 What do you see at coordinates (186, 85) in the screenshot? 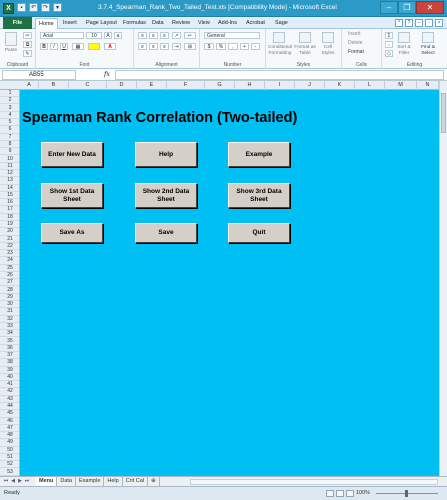
I see `column-header: F` at bounding box center [186, 85].